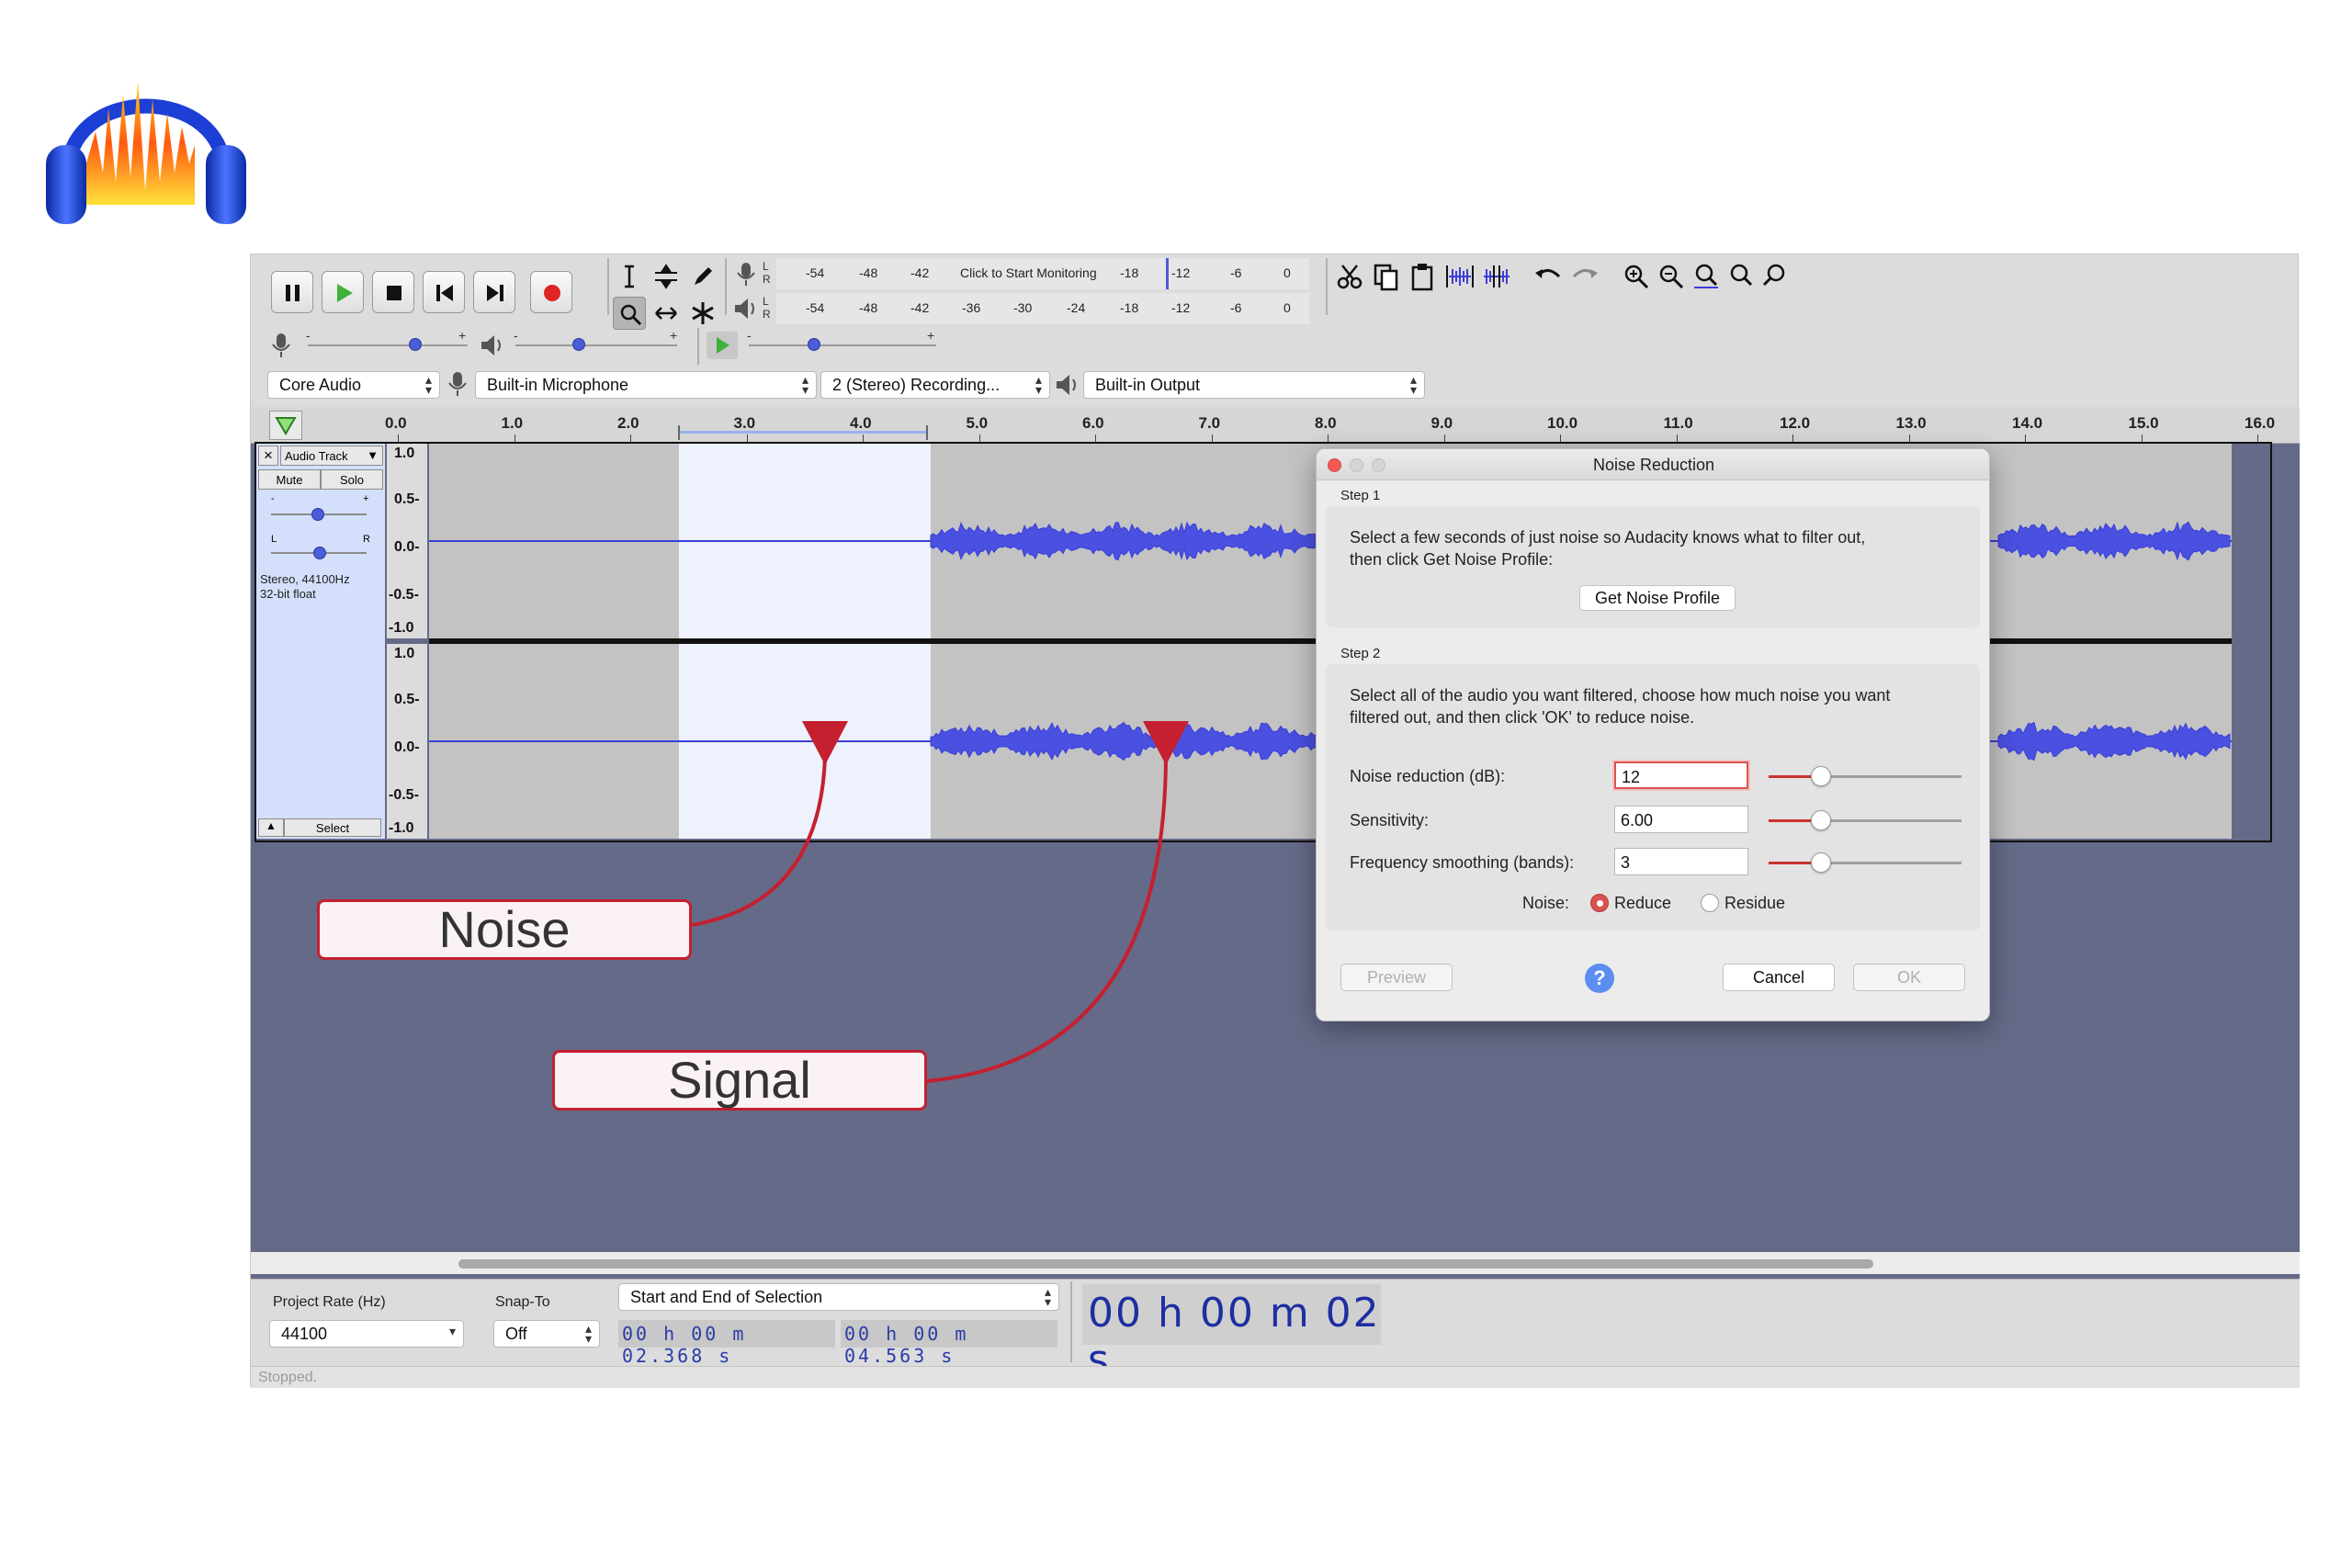  I want to click on ruler-tick-label: 6.0, so click(1093, 423).